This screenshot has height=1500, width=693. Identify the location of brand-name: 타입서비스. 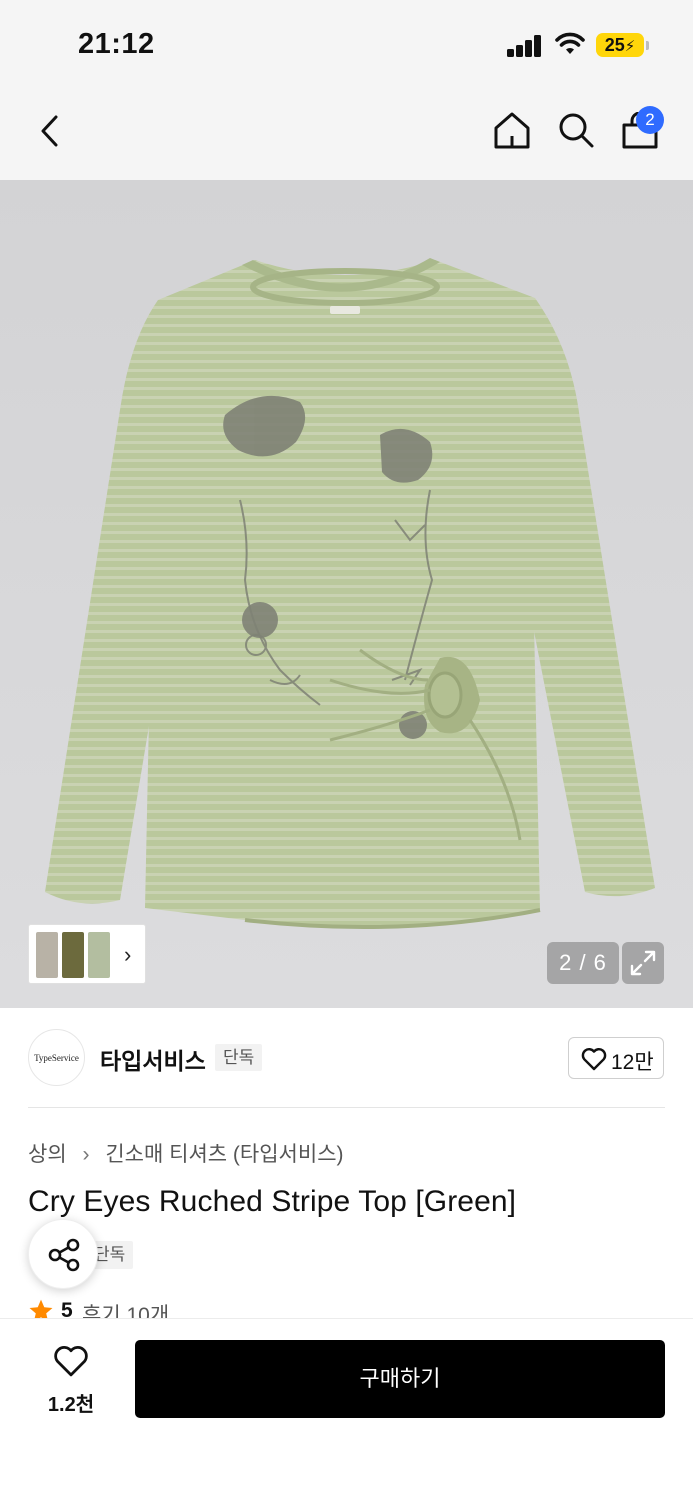
(153, 1059).